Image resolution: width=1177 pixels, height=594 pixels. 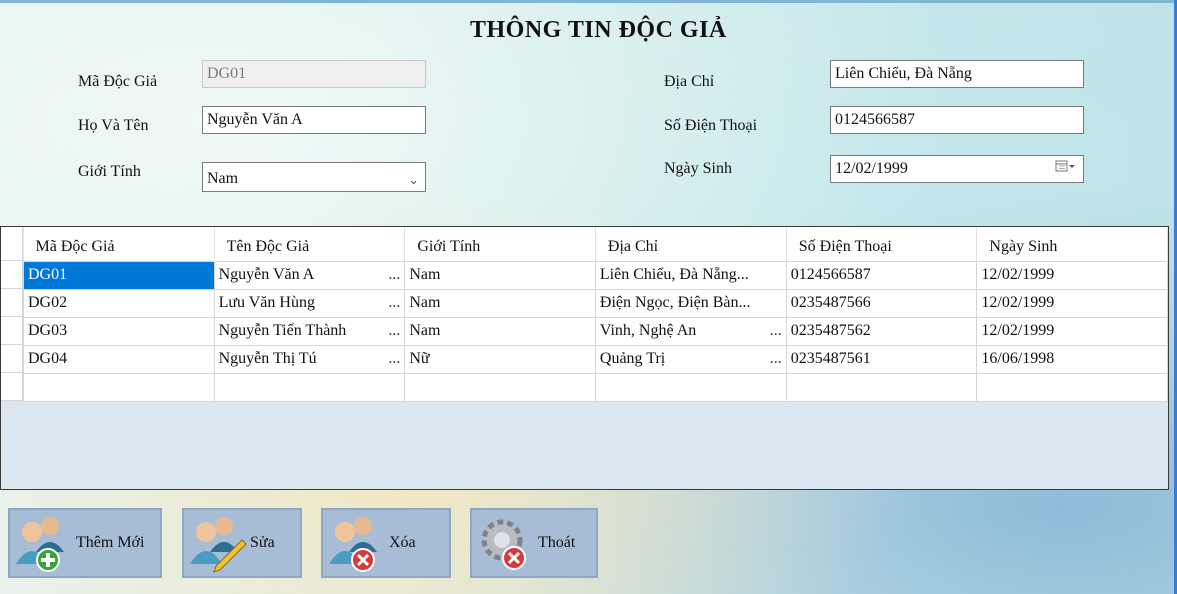 I want to click on cell-sdt: 0235487566, so click(x=881, y=303).